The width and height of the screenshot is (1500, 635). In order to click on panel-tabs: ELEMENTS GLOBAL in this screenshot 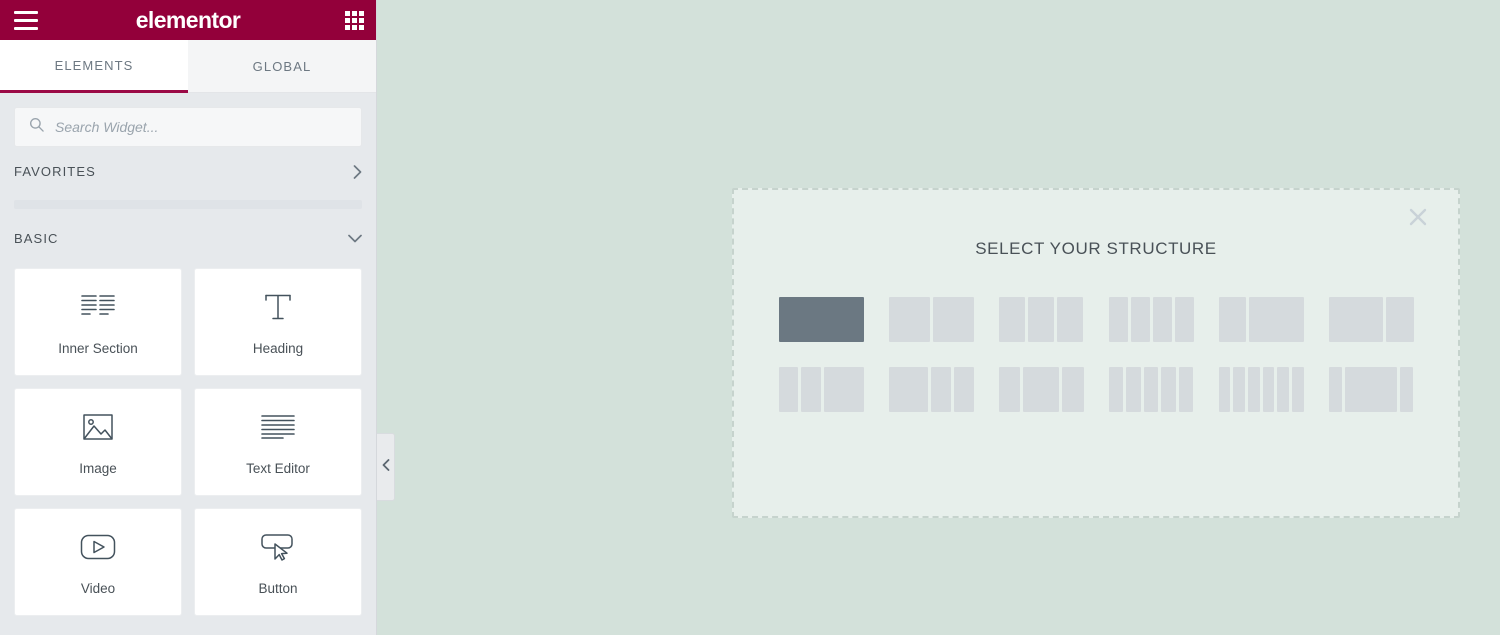, I will do `click(188, 66)`.